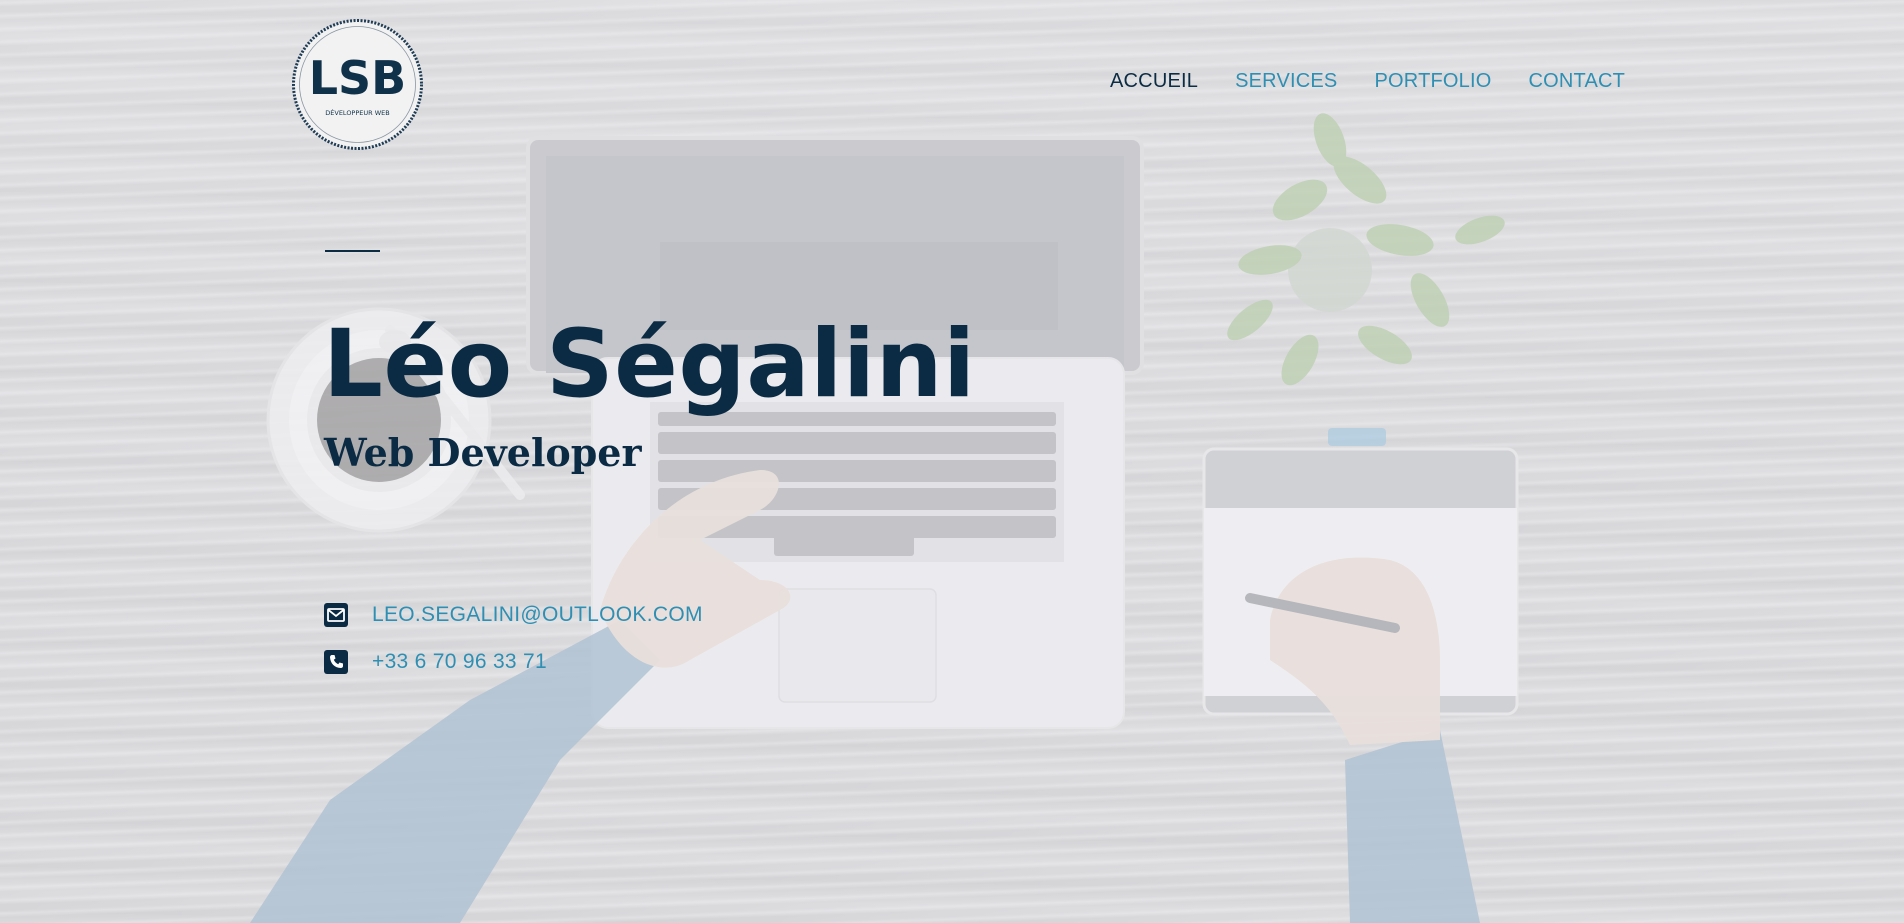 The image size is (1904, 923). What do you see at coordinates (1577, 81) in the screenshot?
I see `nav-link-contact: CONTACT` at bounding box center [1577, 81].